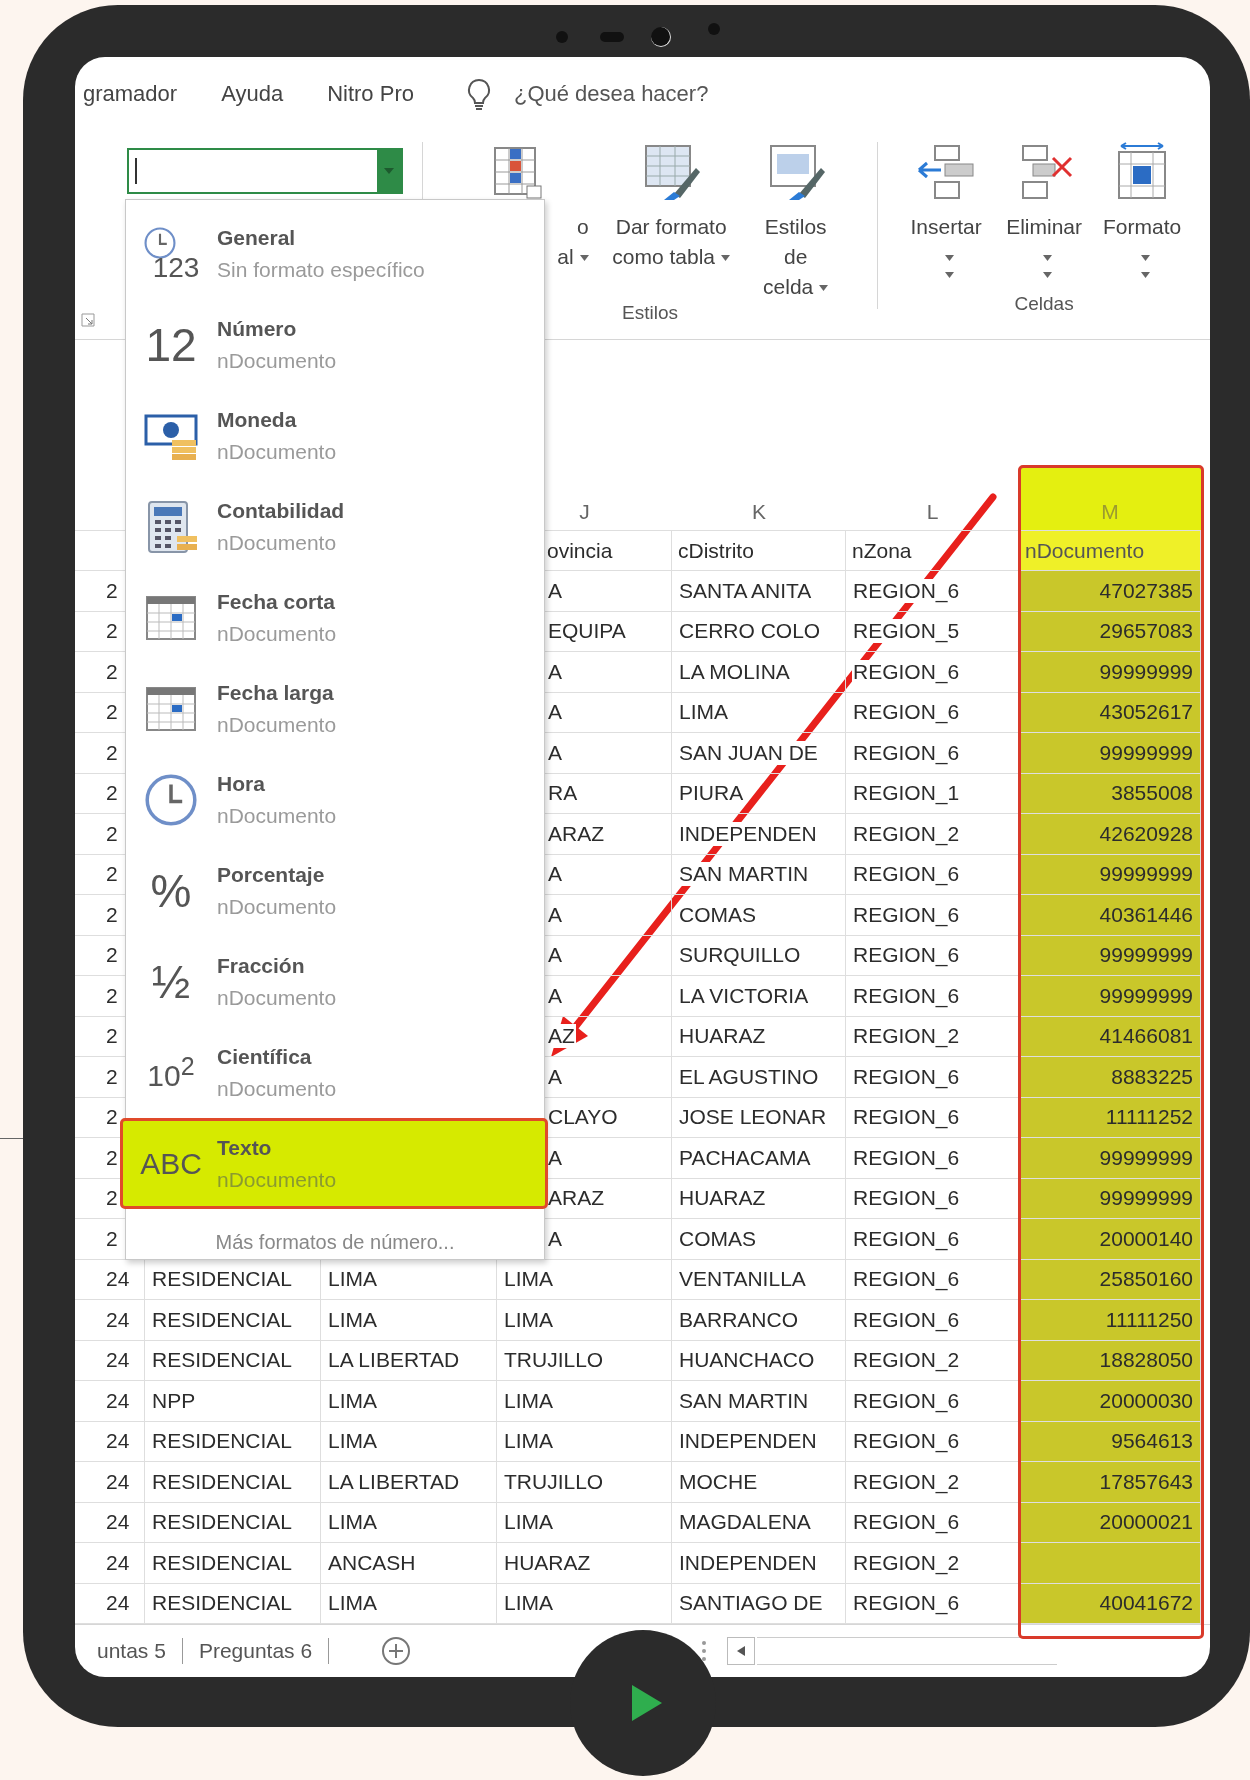 The image size is (1250, 1780). I want to click on table-cell: SAN JUAN DE, so click(748, 752).